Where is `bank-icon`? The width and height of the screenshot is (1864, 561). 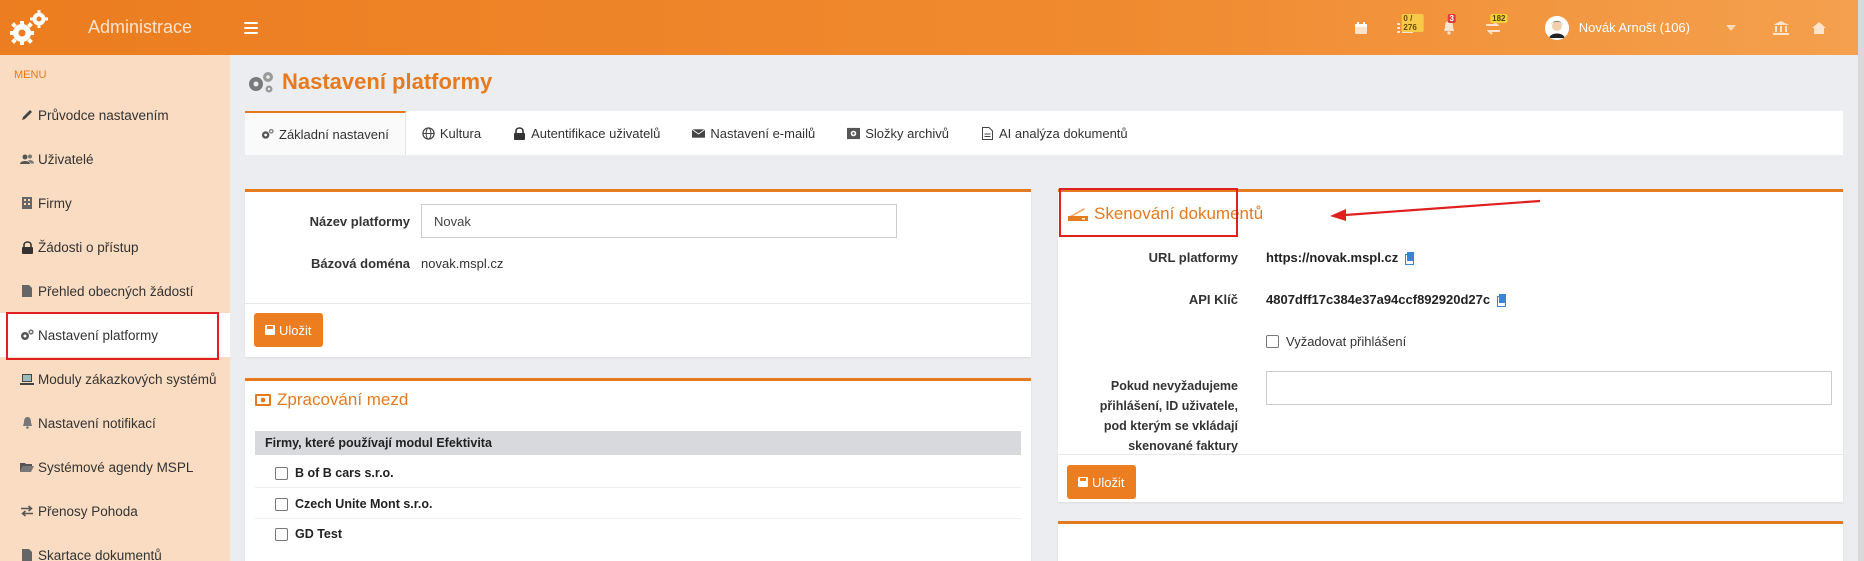 bank-icon is located at coordinates (1781, 27).